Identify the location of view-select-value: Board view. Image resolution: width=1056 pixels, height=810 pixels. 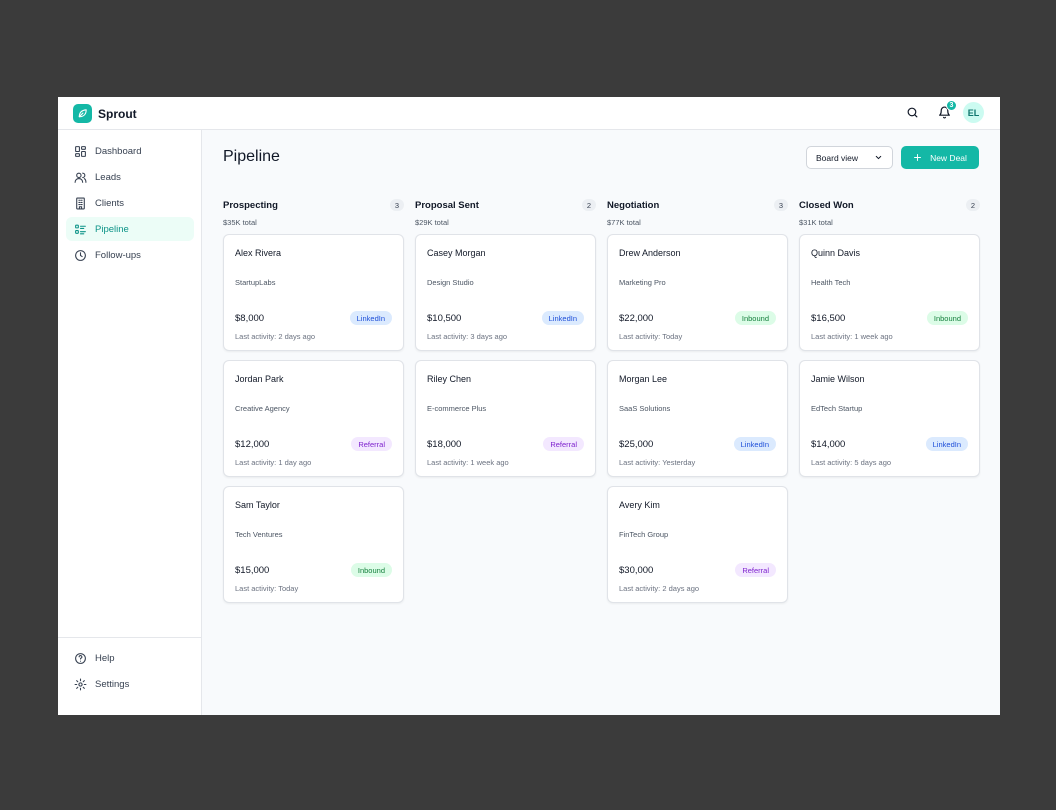
(837, 157).